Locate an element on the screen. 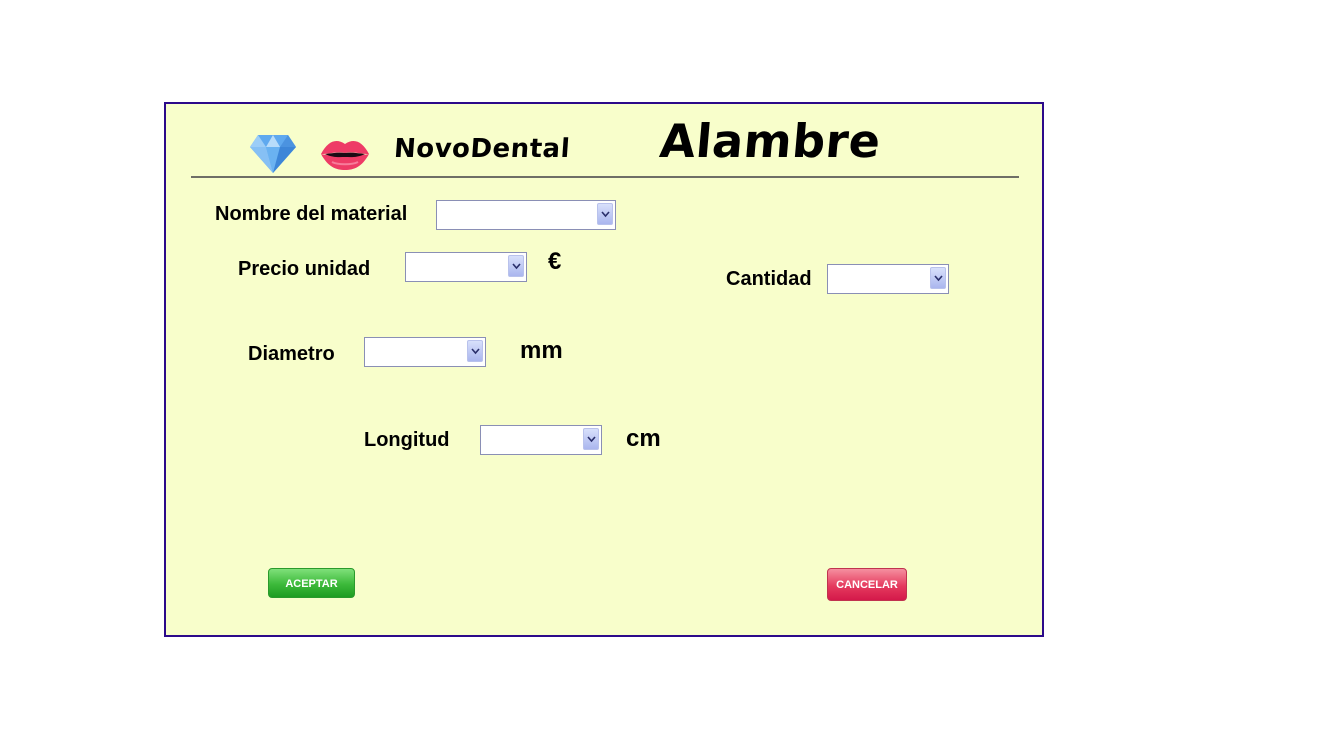 The width and height of the screenshot is (1339, 739). diametro-select is located at coordinates (425, 352).